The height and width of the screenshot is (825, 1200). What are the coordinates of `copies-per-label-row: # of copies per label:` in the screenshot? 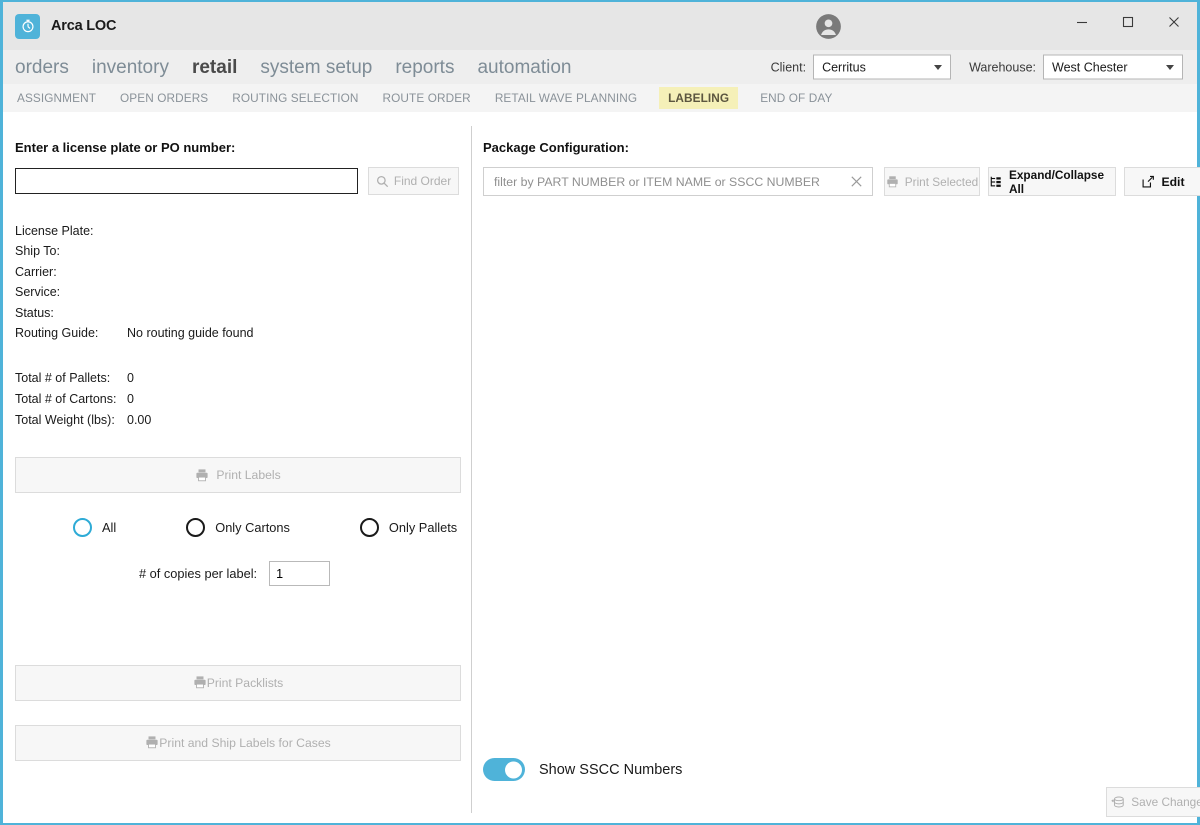 It's located at (237, 574).